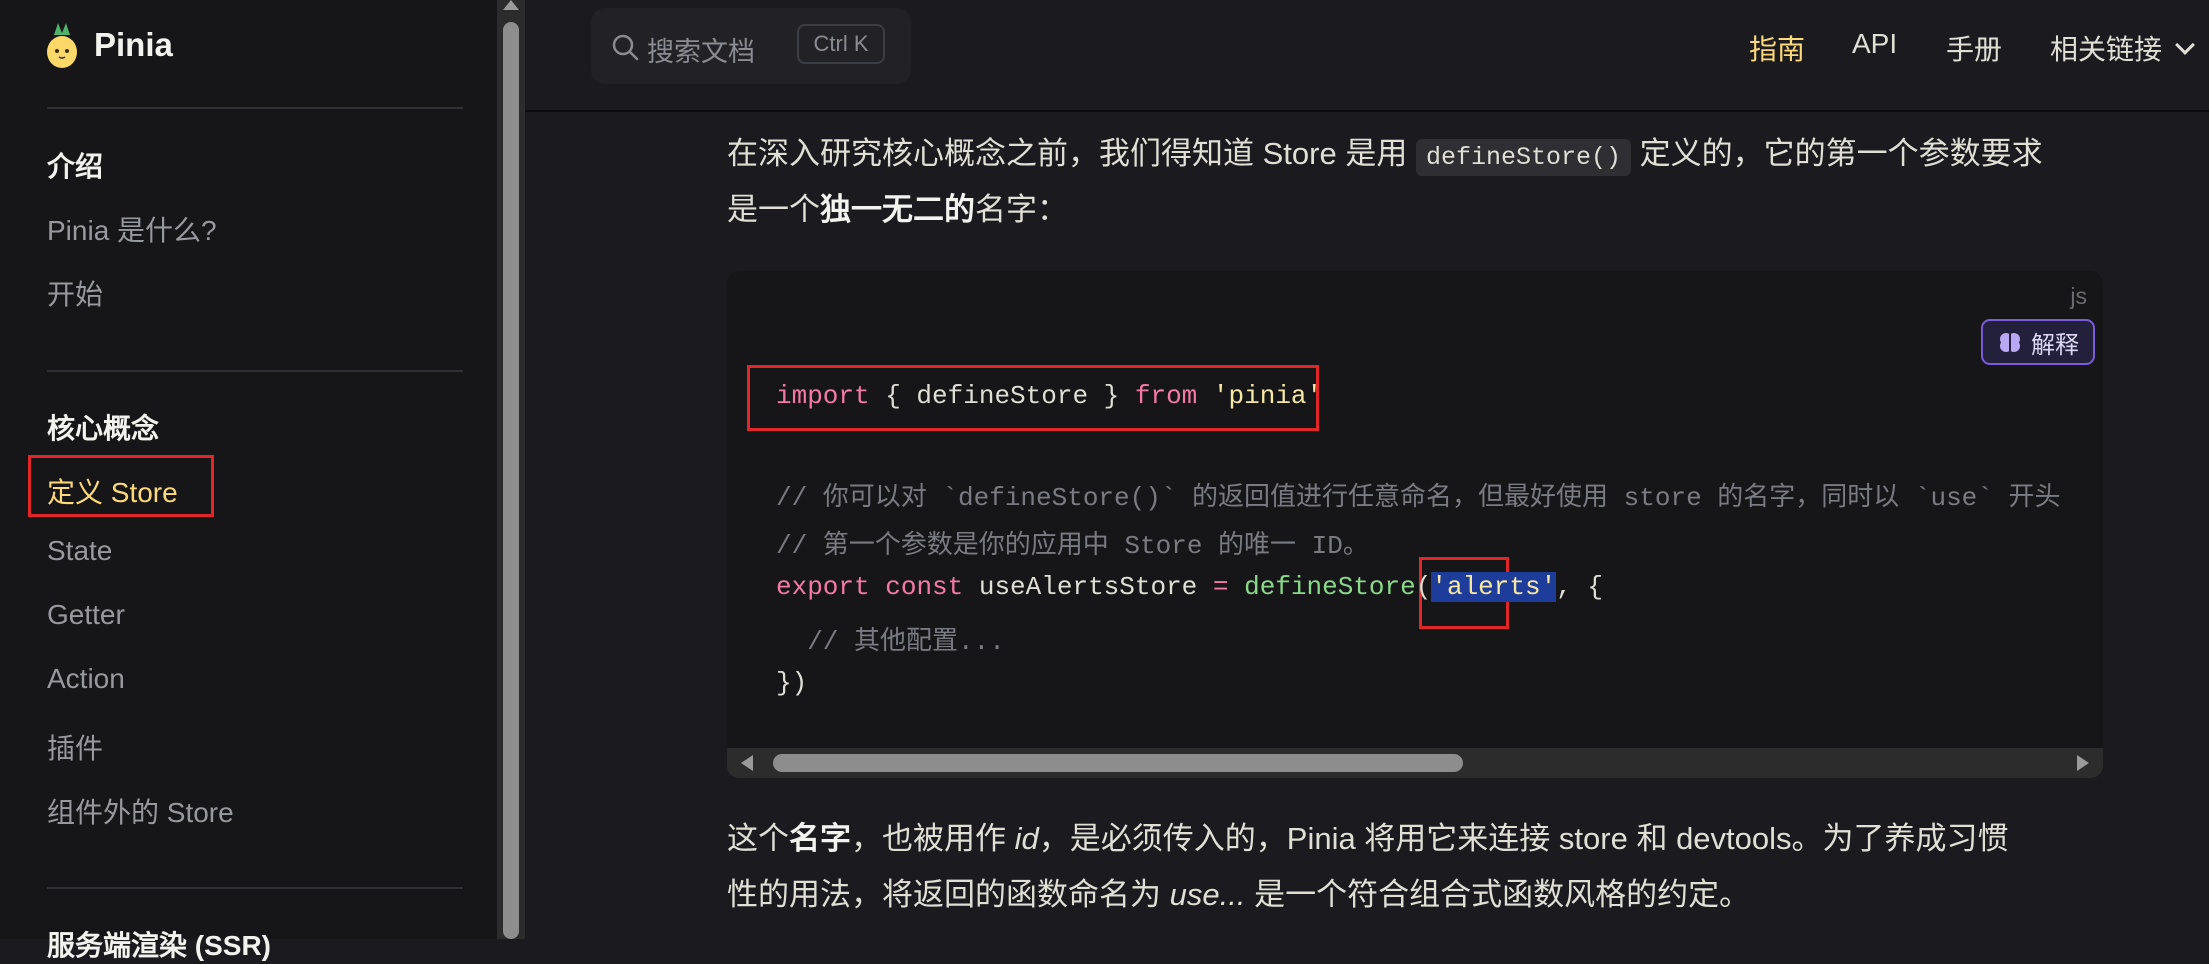 The height and width of the screenshot is (964, 2209). I want to click on search-shortcut-badge: Ctrl K, so click(841, 44).